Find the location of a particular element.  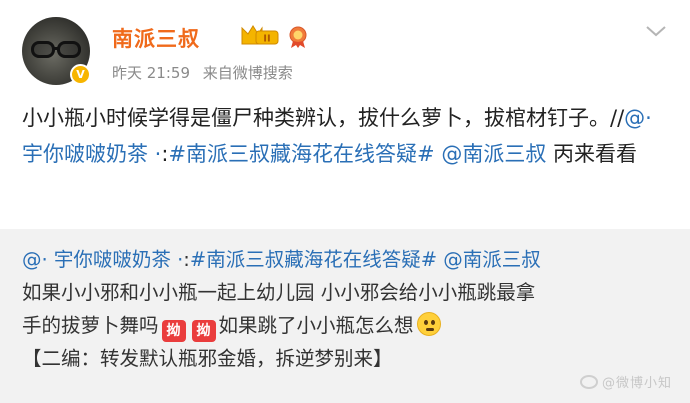

glasses-lens-left is located at coordinates (43, 49).